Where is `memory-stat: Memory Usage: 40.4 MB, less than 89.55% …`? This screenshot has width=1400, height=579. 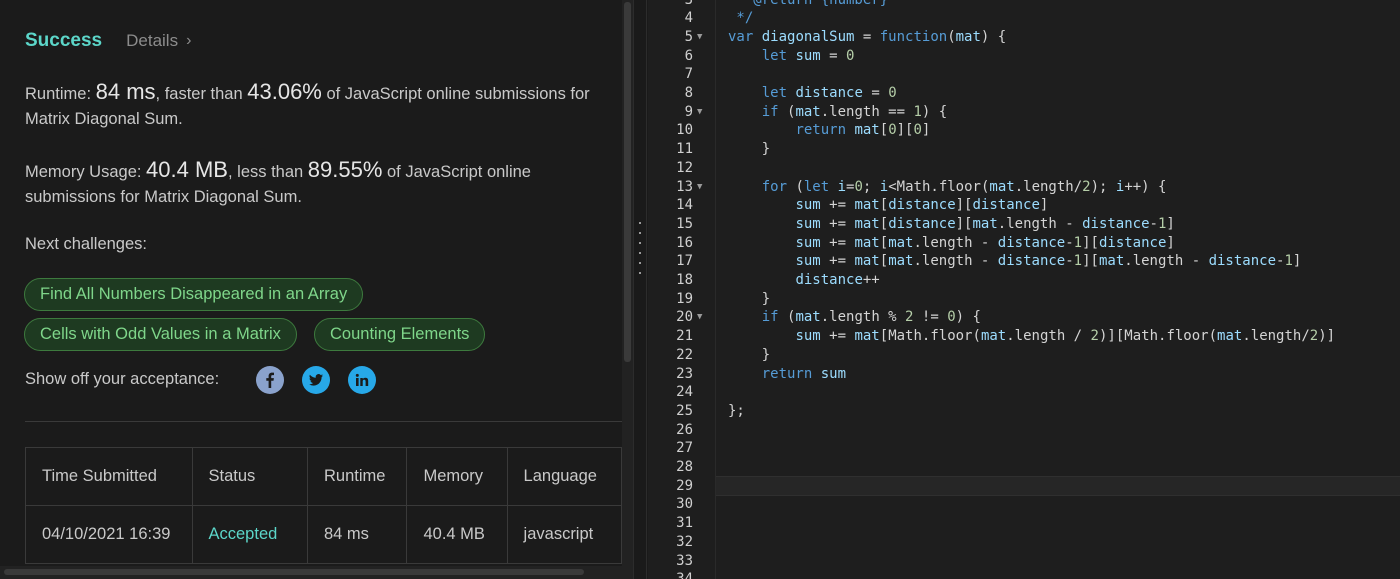 memory-stat: Memory Usage: 40.4 MB, less than 89.55% … is located at coordinates (320, 183).